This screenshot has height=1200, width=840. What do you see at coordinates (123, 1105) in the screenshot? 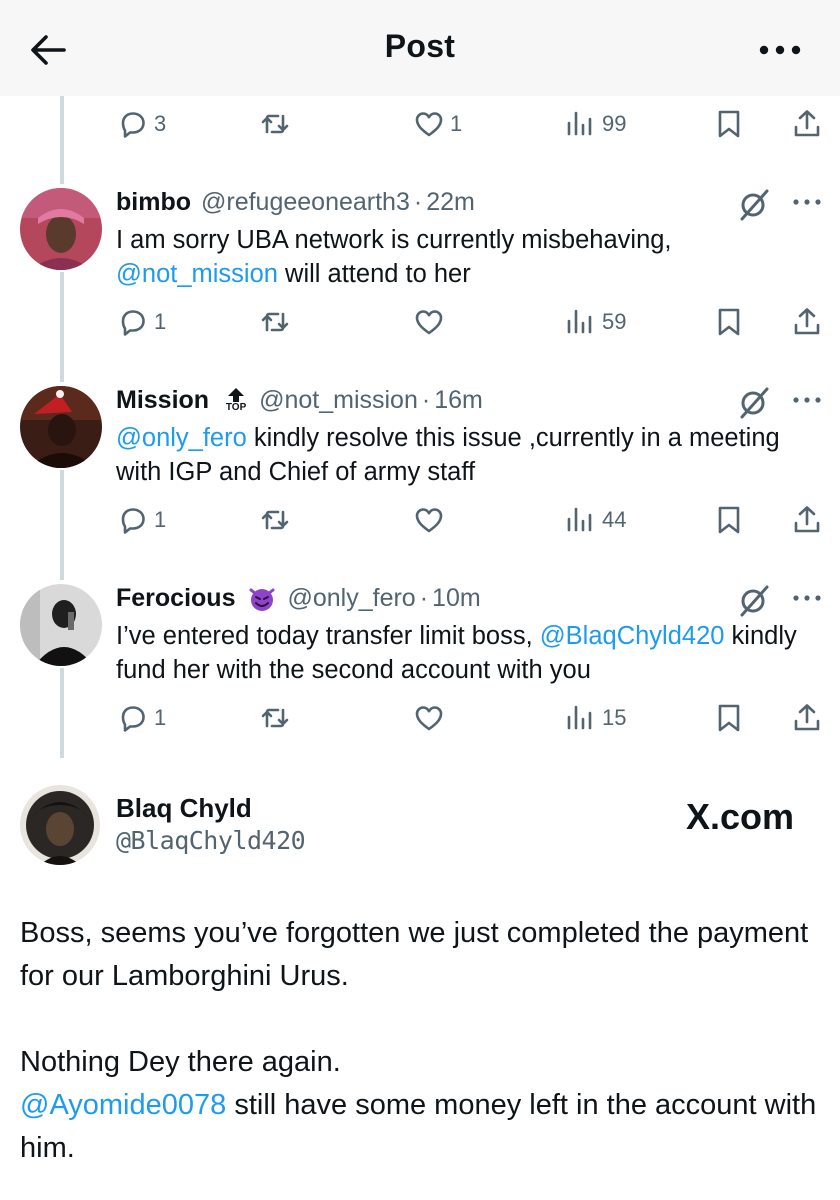
I see `mention-link: @Ayomide0078` at bounding box center [123, 1105].